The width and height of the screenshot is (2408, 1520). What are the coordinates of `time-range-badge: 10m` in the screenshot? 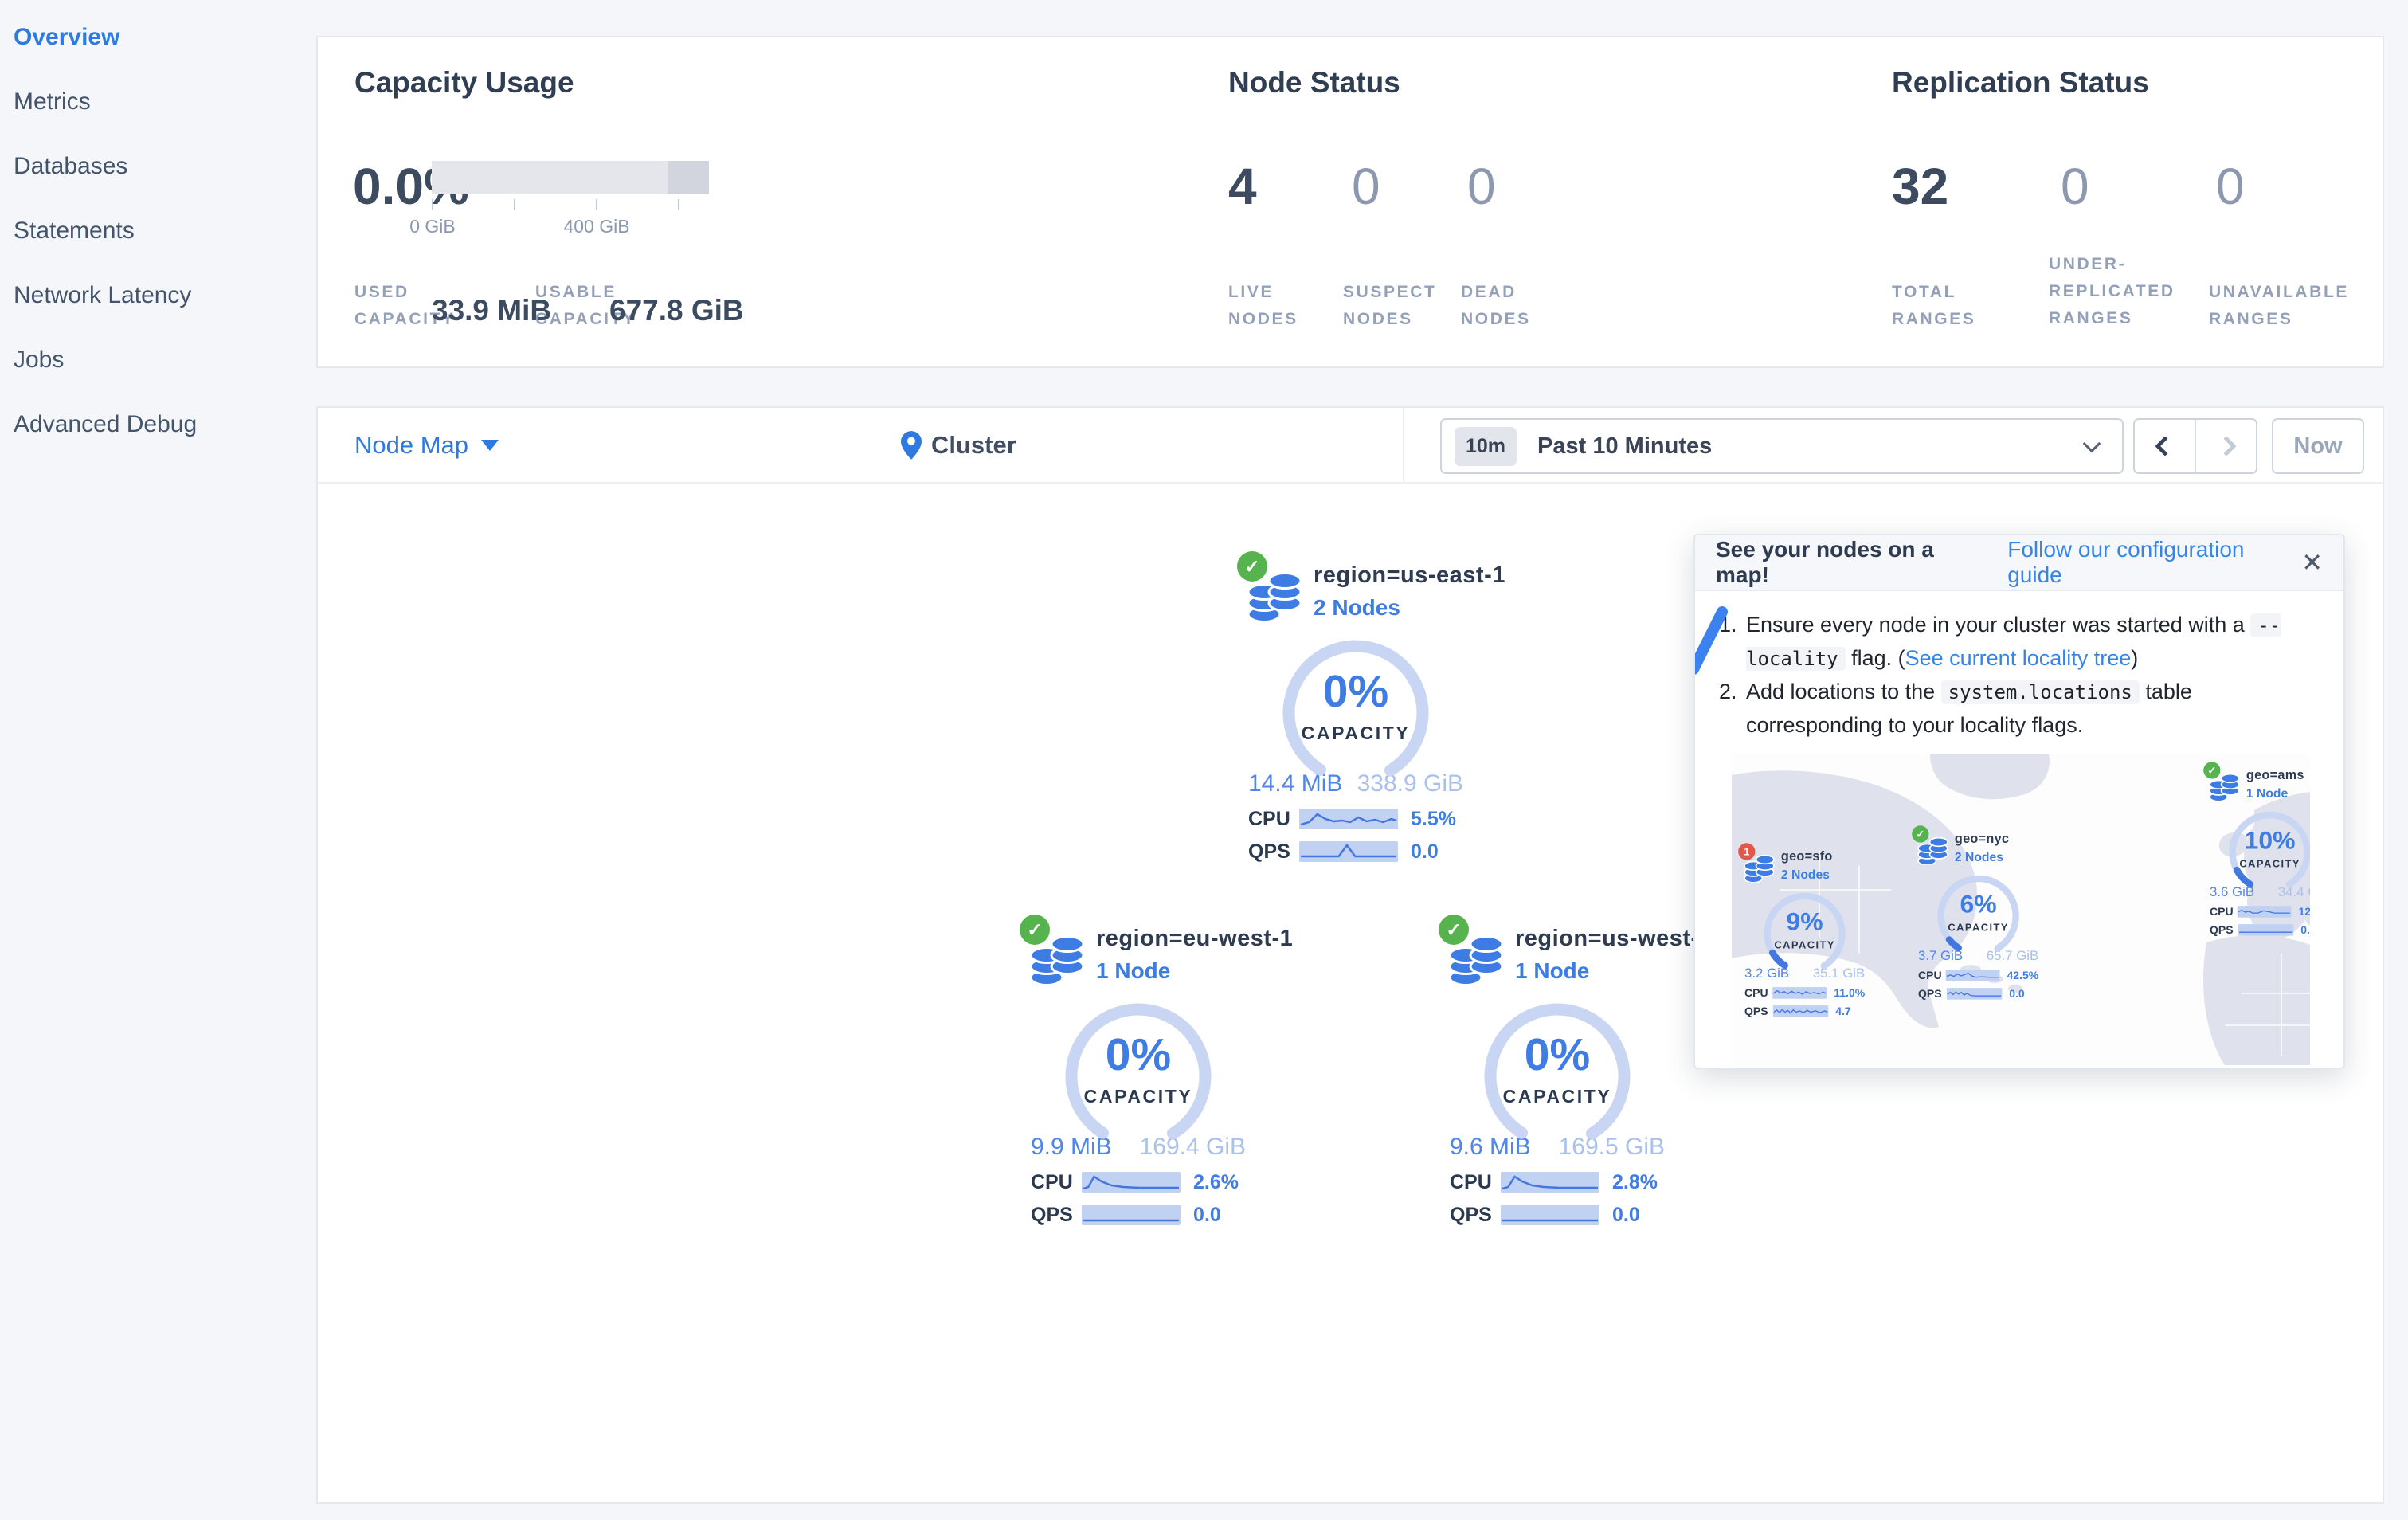 It's located at (1486, 446).